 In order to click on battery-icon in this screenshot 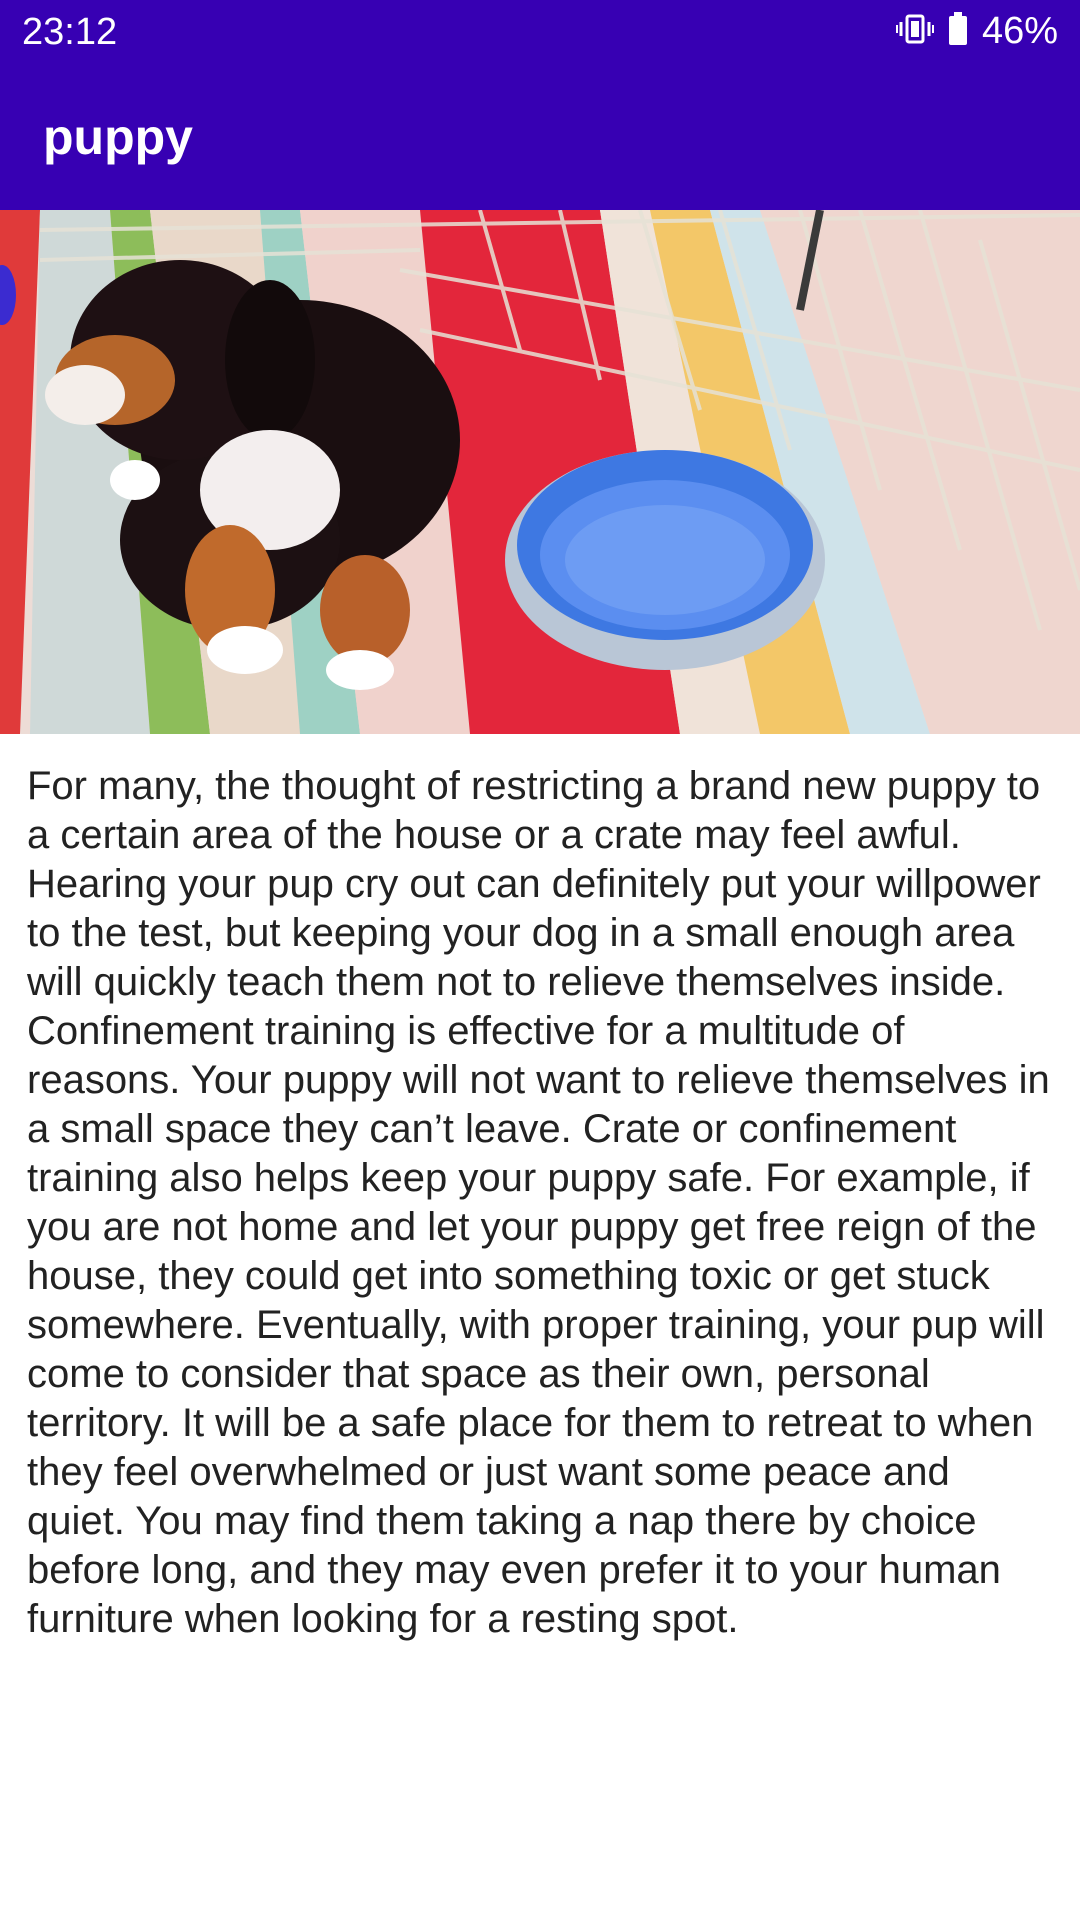, I will do `click(958, 31)`.